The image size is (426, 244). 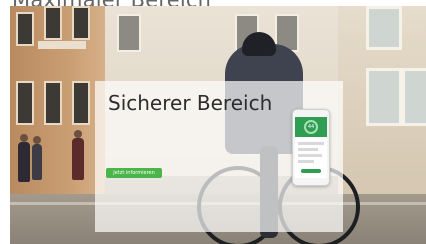 I want to click on cta-button: Jetzt informieren, so click(x=134, y=173).